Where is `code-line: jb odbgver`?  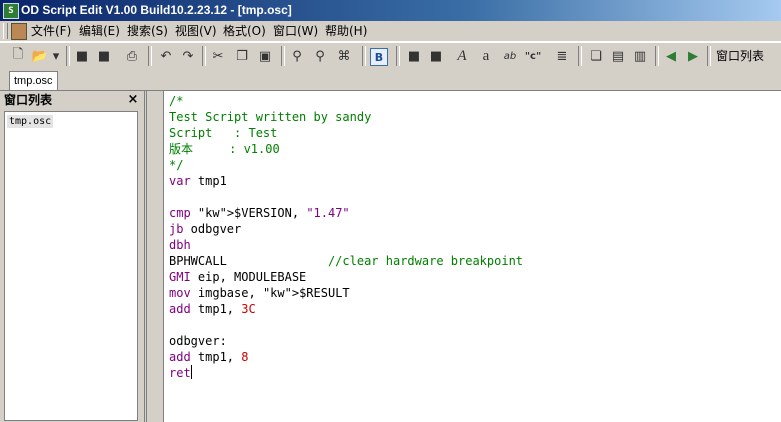 code-line: jb odbgver is located at coordinates (205, 229).